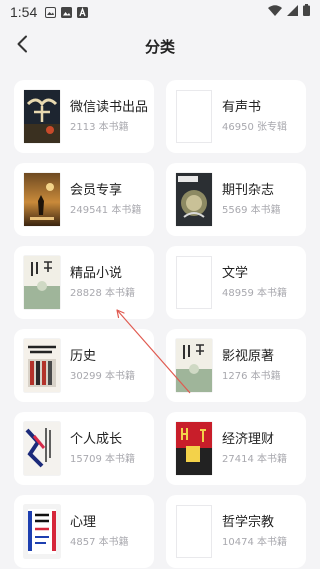 The image size is (320, 569). What do you see at coordinates (96, 439) in the screenshot?
I see `category-name: 个人成长` at bounding box center [96, 439].